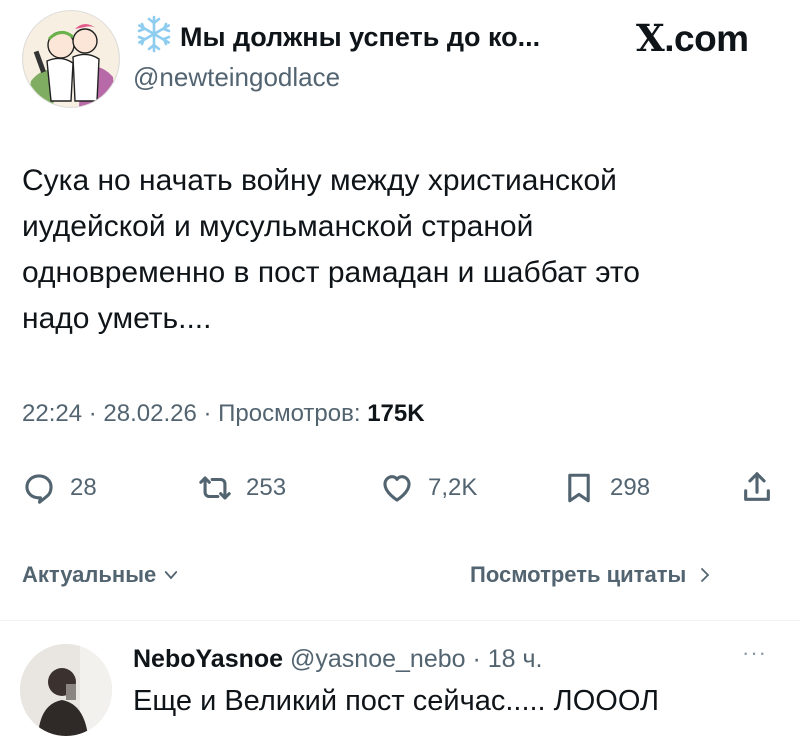  Describe the element at coordinates (331, 272) in the screenshot. I see `tweet-text-line: одновременно в пост рамадан и шаббат это` at that location.